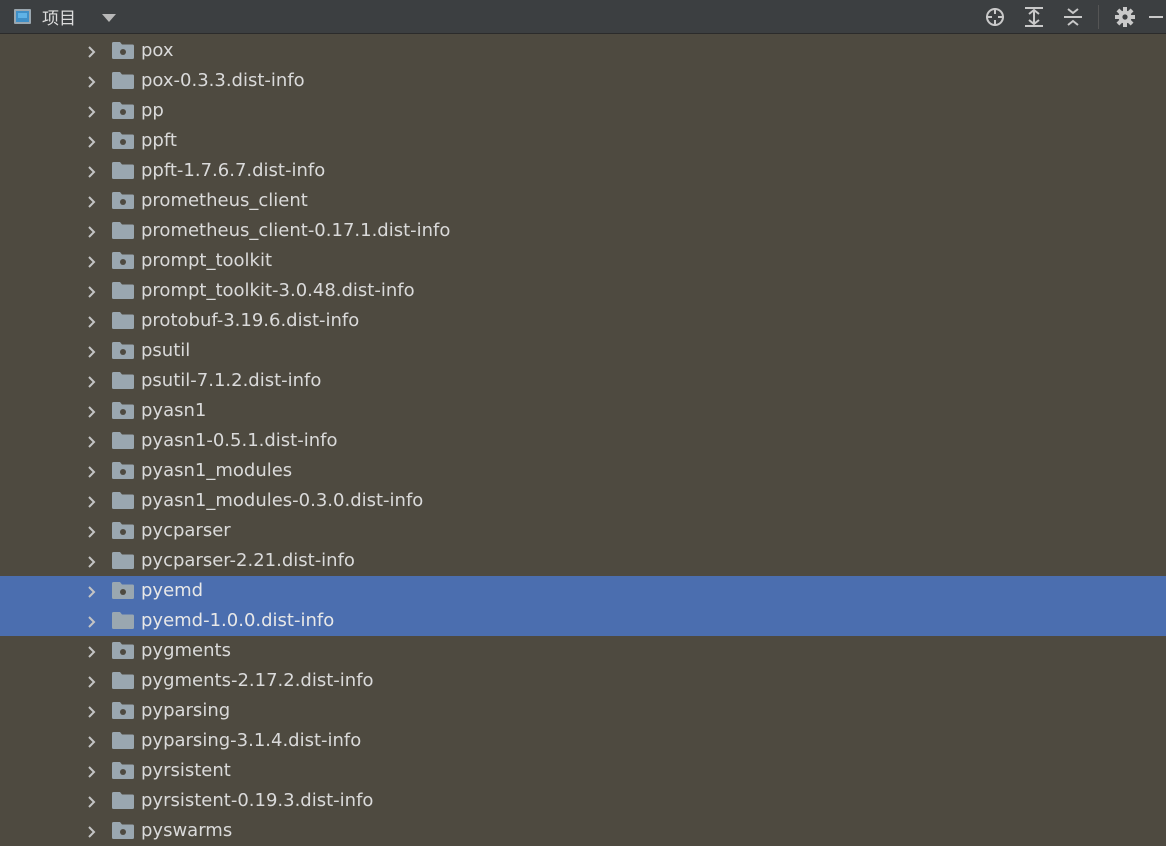 Image resolution: width=1166 pixels, height=846 pixels. What do you see at coordinates (251, 740) in the screenshot?
I see `tree-item-label: pyparsing-3.1.4.dist-info` at bounding box center [251, 740].